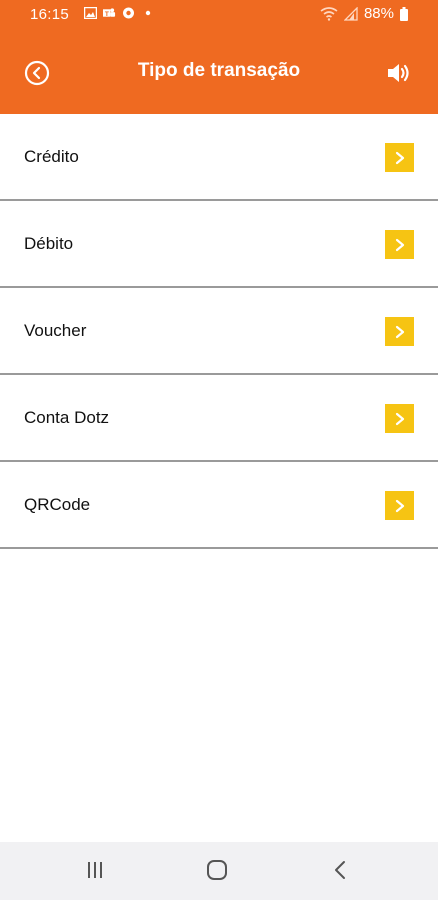 This screenshot has width=438, height=900. I want to click on status-time: 16:15, so click(50, 14).